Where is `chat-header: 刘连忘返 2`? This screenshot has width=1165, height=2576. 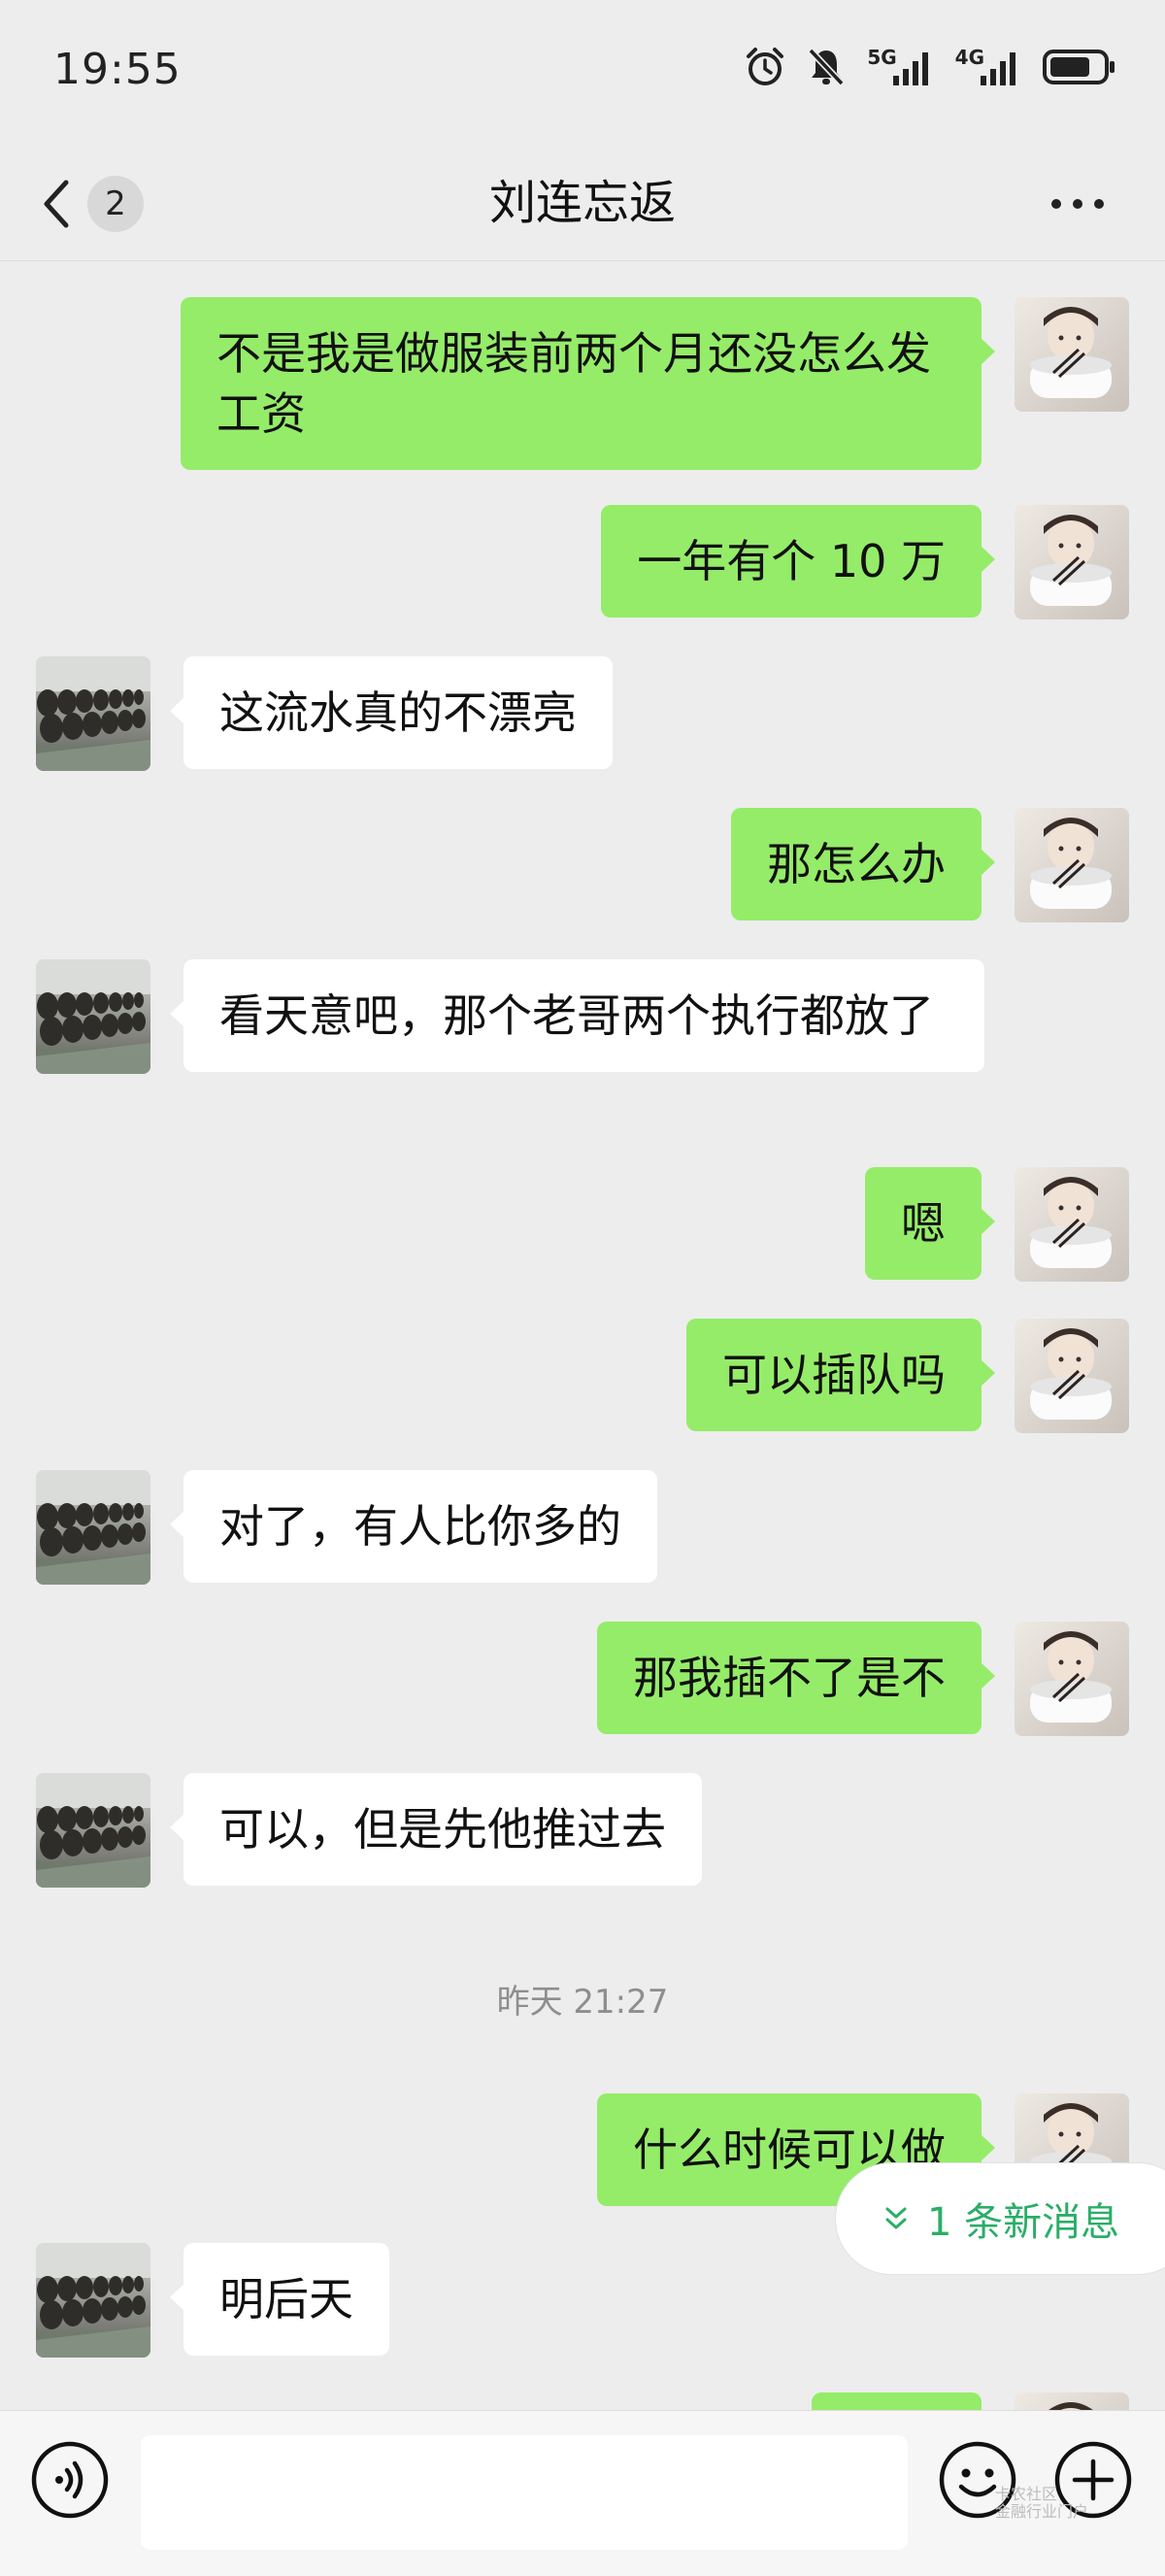
chat-header: 刘连忘返 2 is located at coordinates (582, 204).